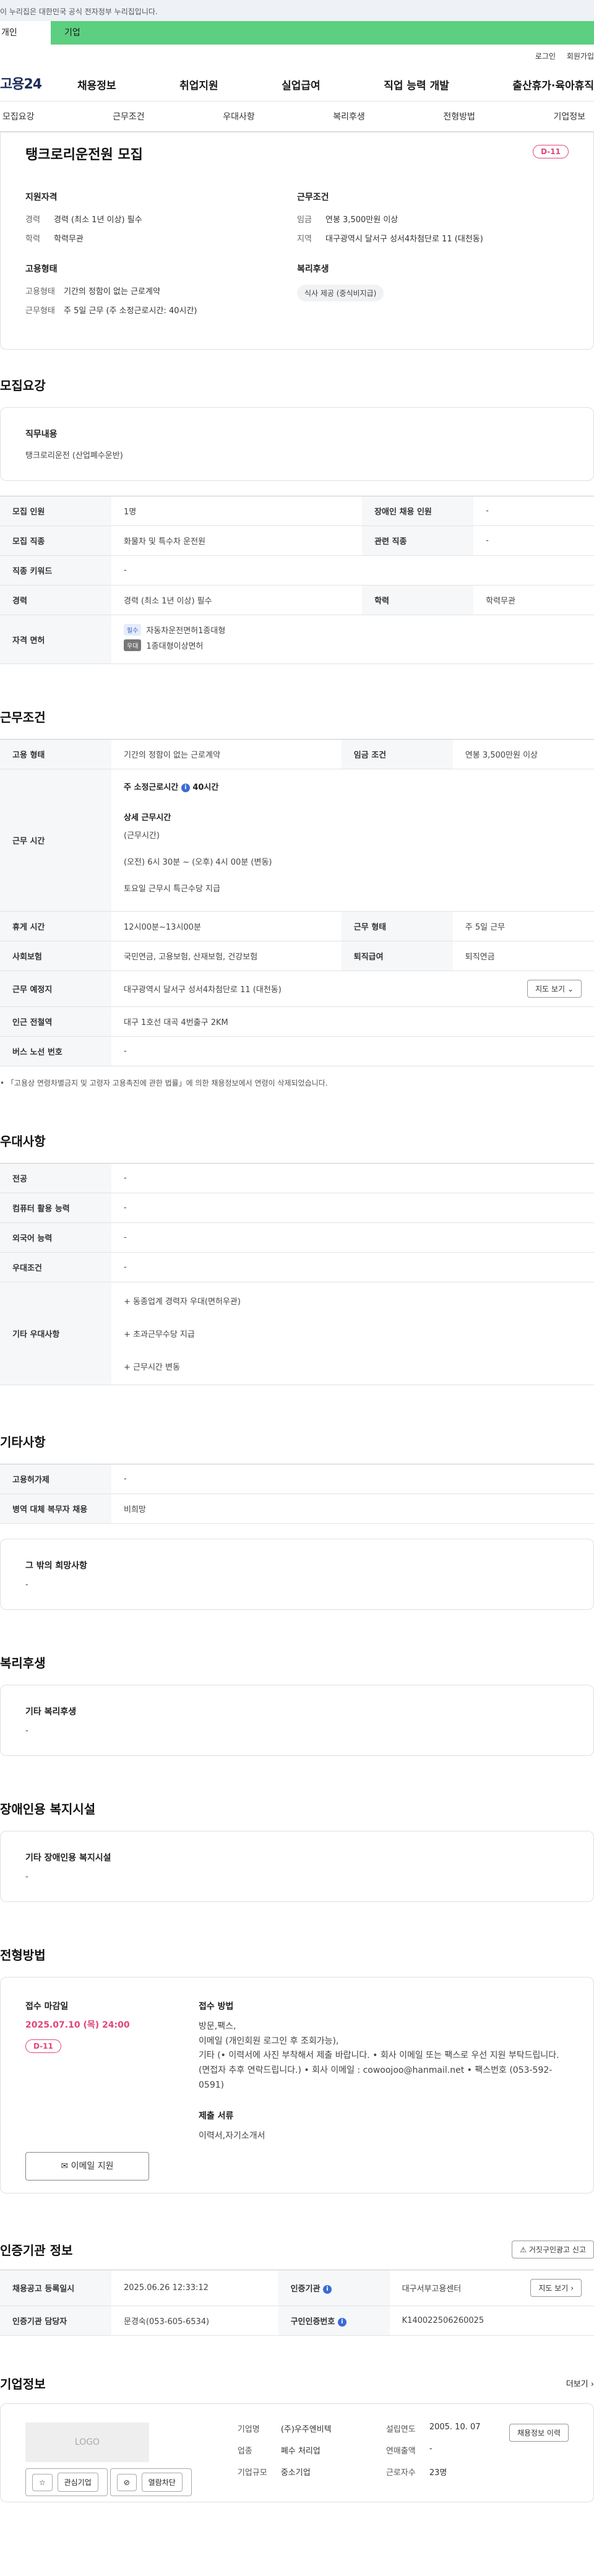 The image size is (594, 2576). What do you see at coordinates (569, 116) in the screenshot?
I see `tab-company-info: 기업정보` at bounding box center [569, 116].